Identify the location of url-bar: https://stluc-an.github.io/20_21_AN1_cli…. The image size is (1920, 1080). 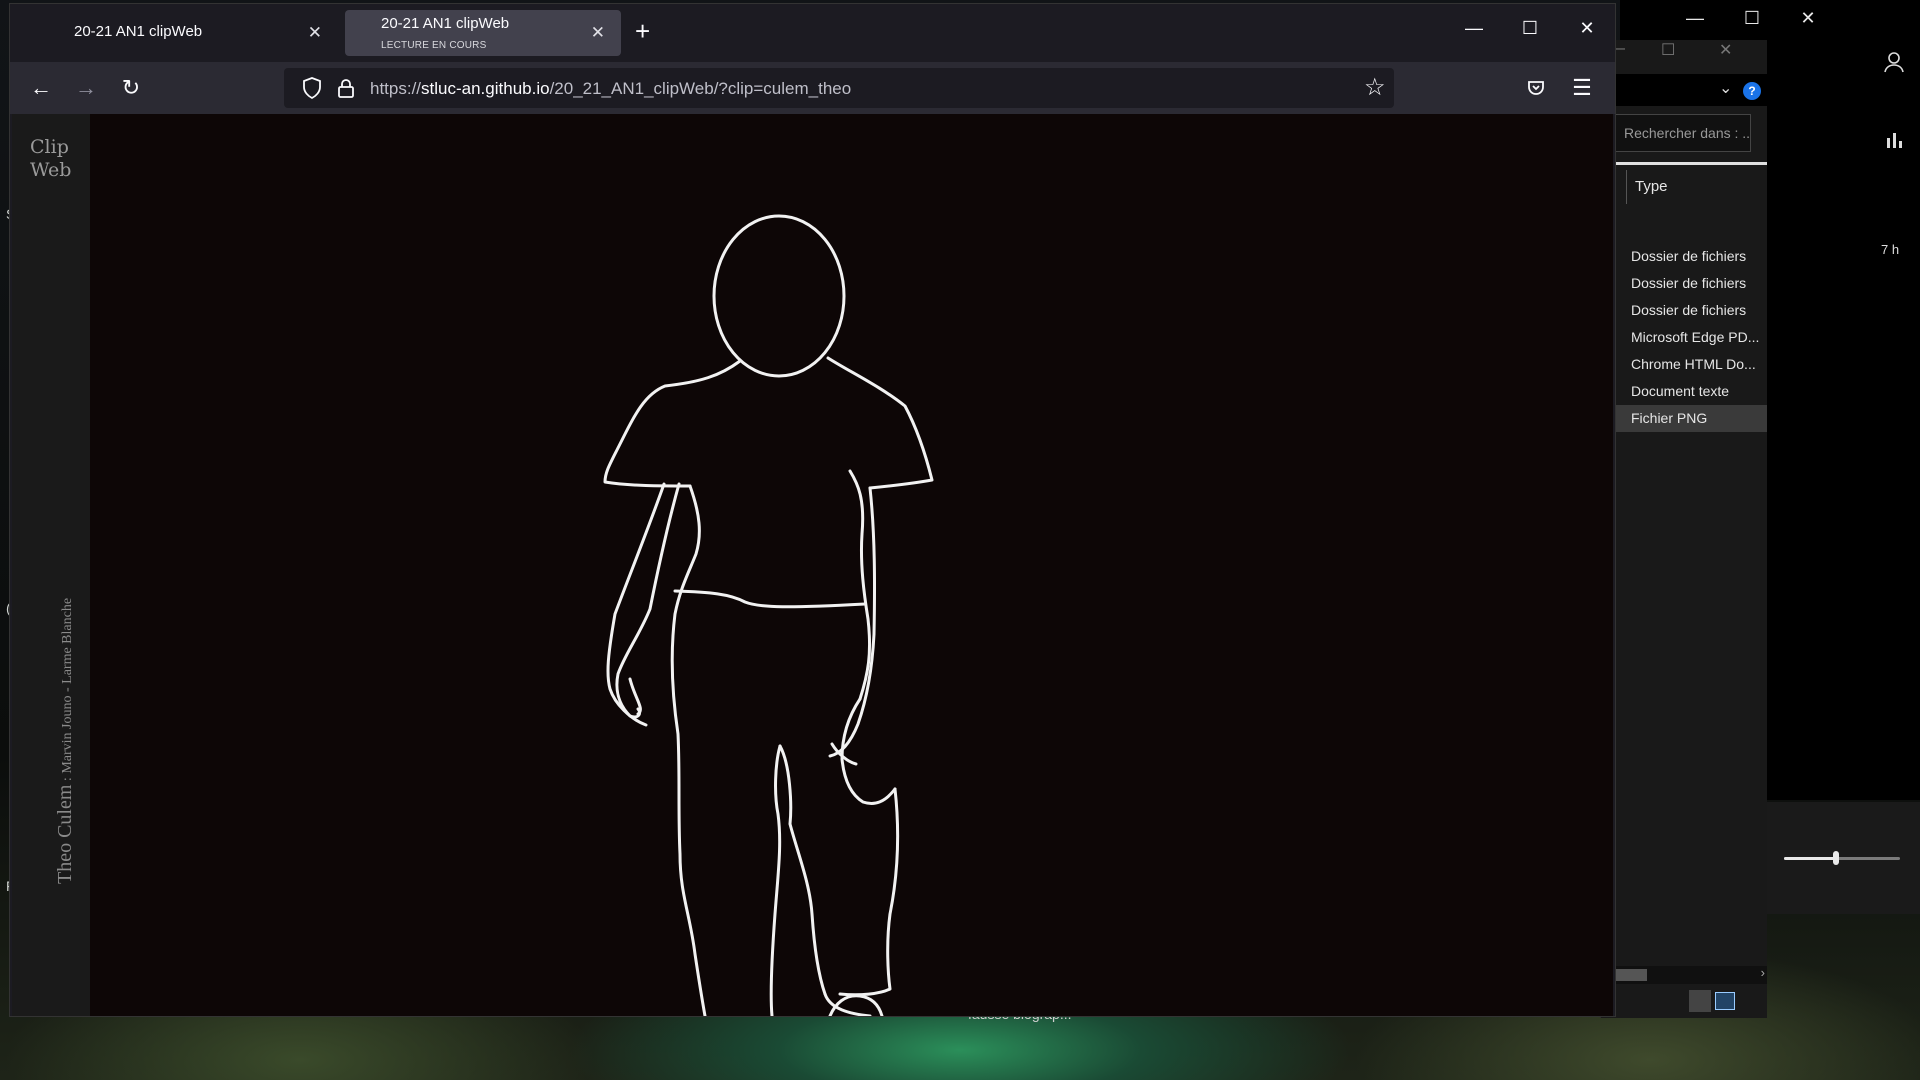
(839, 88).